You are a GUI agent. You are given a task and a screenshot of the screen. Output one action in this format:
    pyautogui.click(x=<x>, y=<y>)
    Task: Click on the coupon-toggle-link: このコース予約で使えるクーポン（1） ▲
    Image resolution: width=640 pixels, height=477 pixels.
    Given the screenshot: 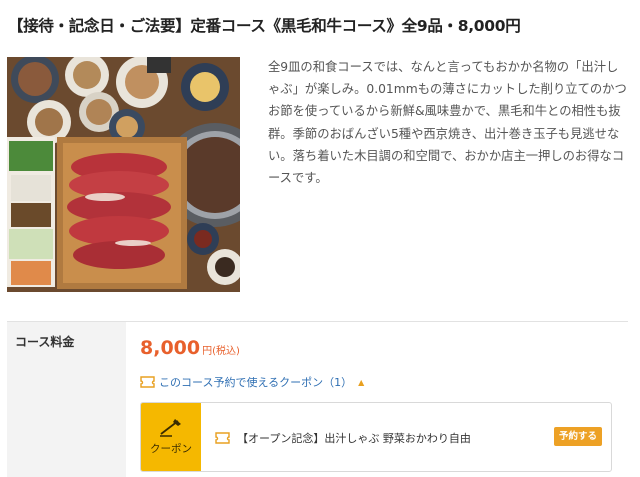 What is the action you would take?
    pyautogui.click(x=252, y=382)
    